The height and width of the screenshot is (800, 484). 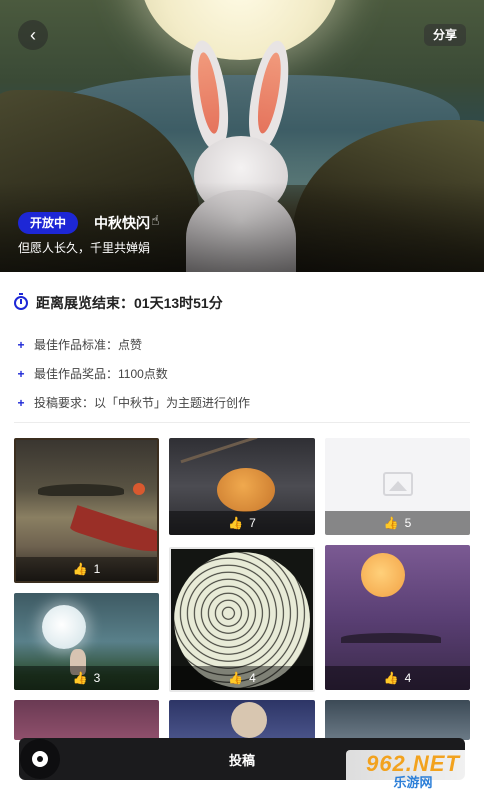 I want to click on image-placeholder-icon, so click(x=398, y=484).